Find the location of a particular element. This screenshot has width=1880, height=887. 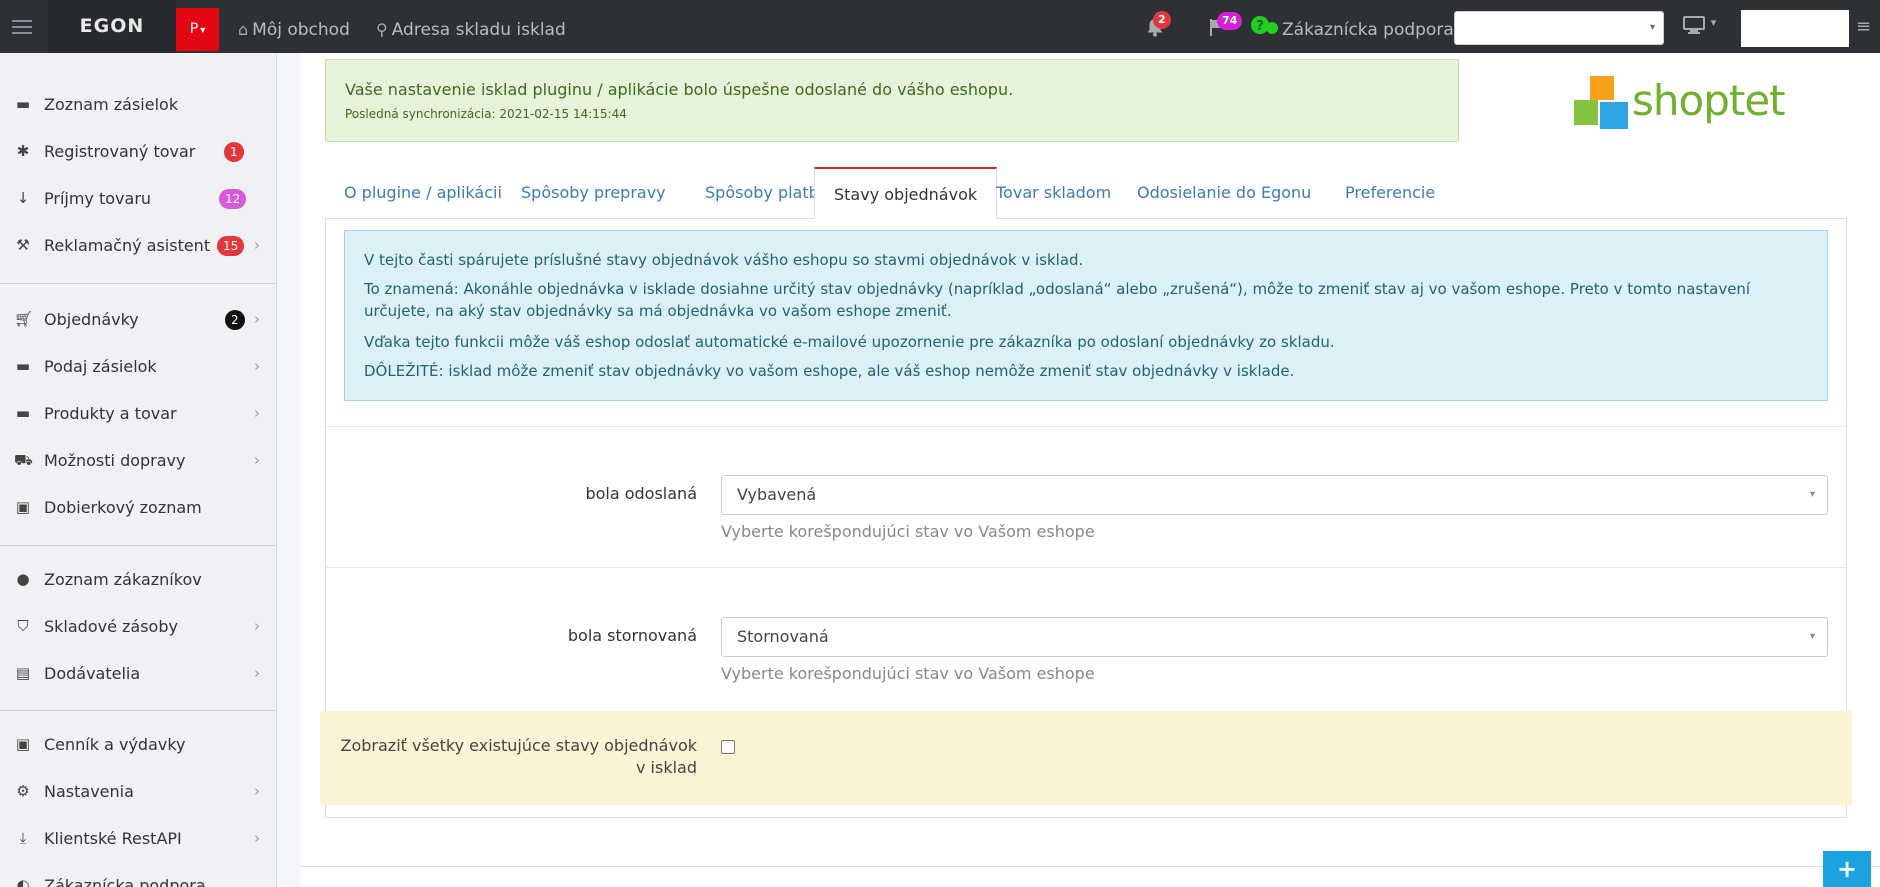

sent-state-value: Vybavená is located at coordinates (777, 494).